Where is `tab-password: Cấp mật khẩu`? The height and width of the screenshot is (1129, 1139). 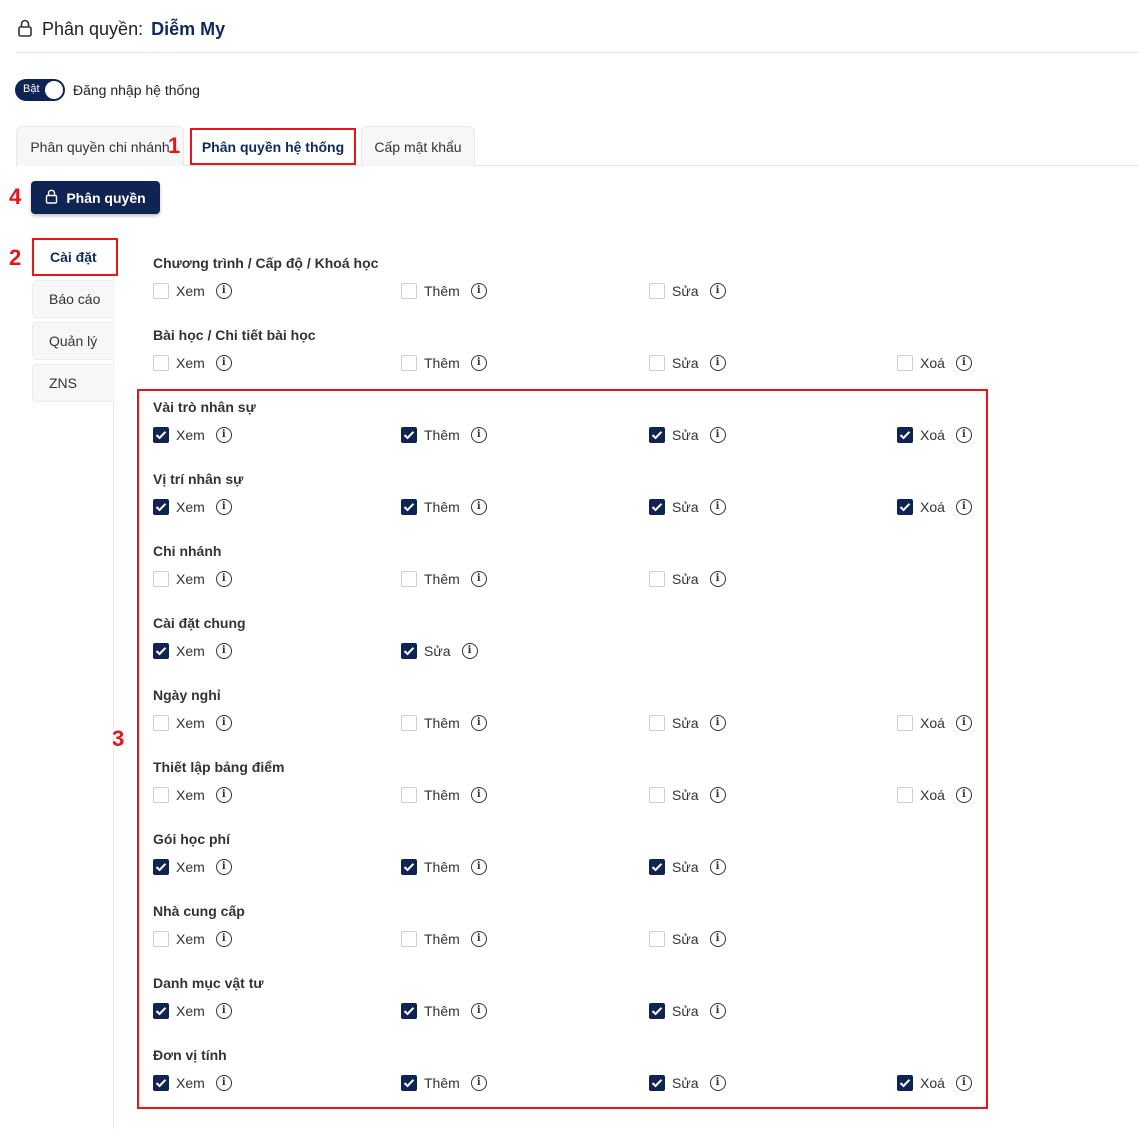 tab-password: Cấp mật khẩu is located at coordinates (418, 146).